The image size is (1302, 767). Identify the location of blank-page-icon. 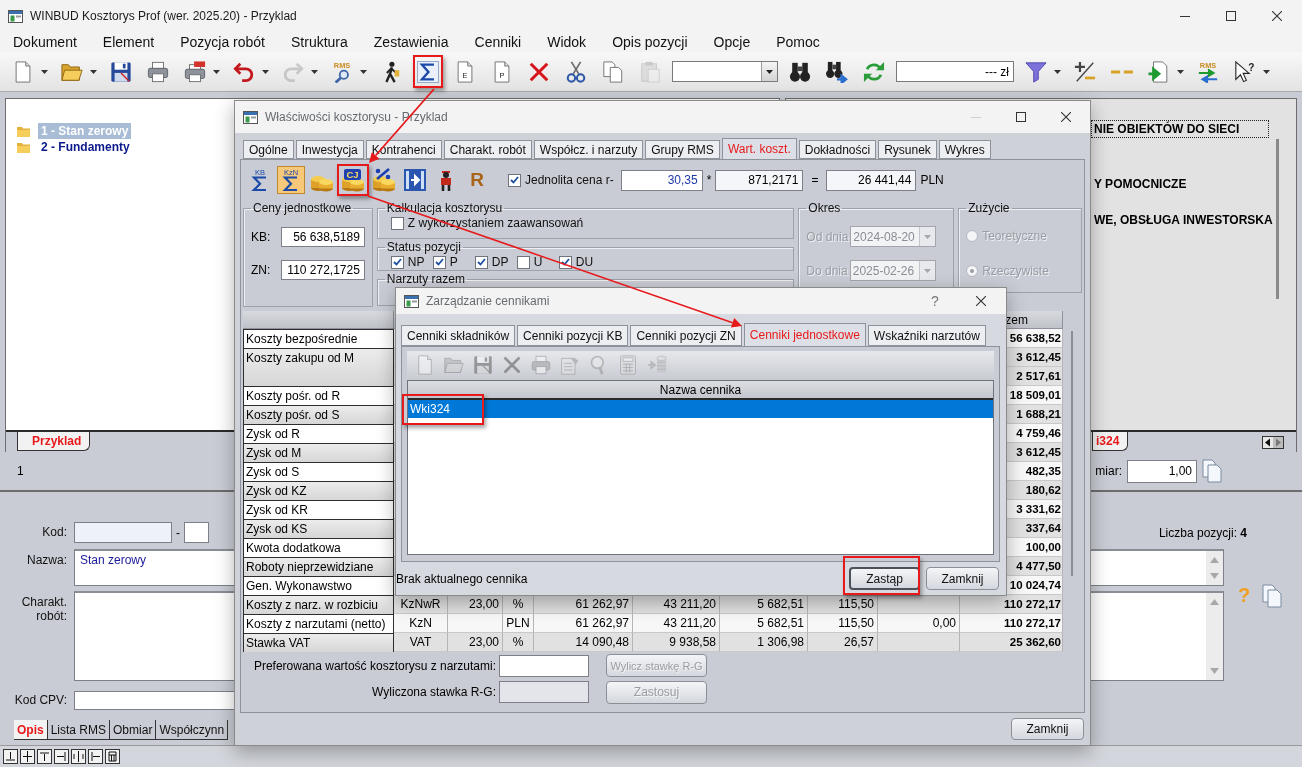
(23, 71).